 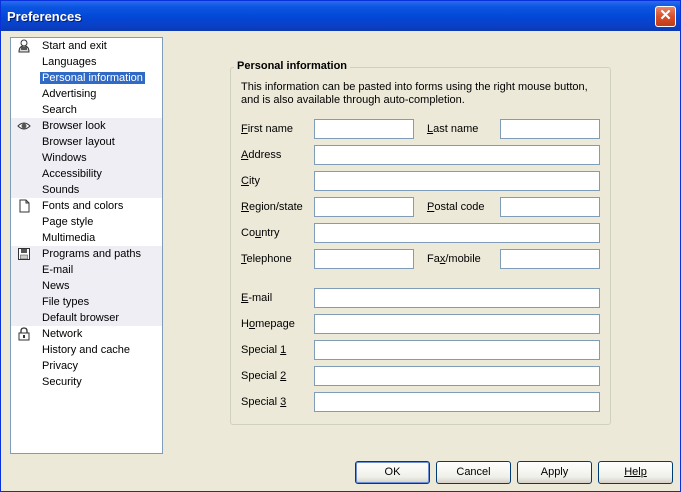 I want to click on nav-item-multimedia: Multimedia, so click(x=86, y=238).